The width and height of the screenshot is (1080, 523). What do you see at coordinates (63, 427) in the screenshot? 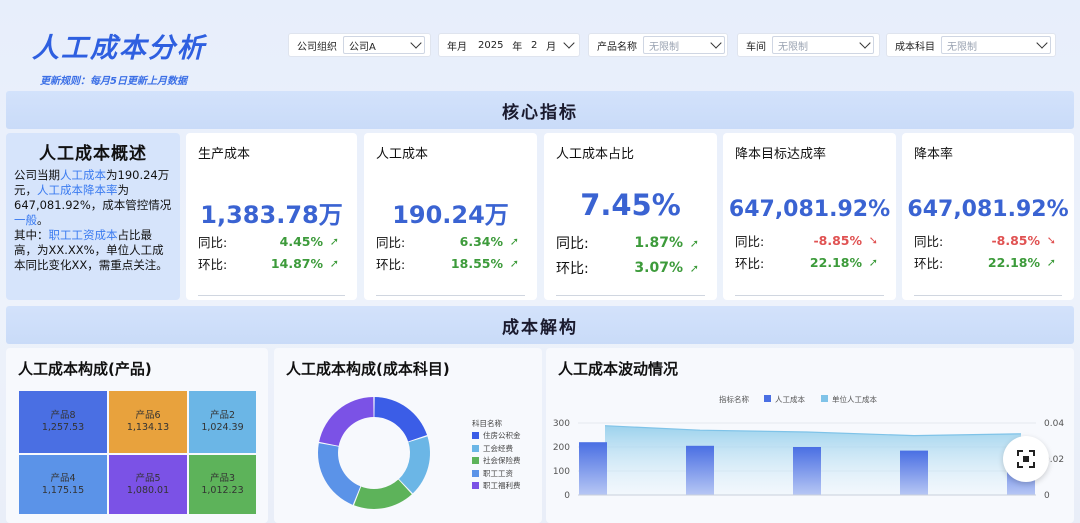
I see `treemap-cell-value: 1,257.53` at bounding box center [63, 427].